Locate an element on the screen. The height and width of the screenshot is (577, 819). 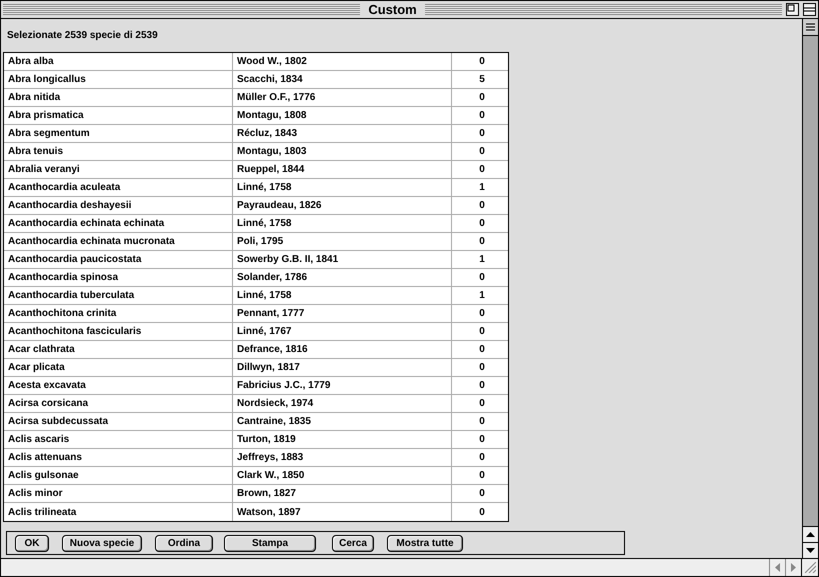
table-cell: Aclis trilineata is located at coordinates (118, 512).